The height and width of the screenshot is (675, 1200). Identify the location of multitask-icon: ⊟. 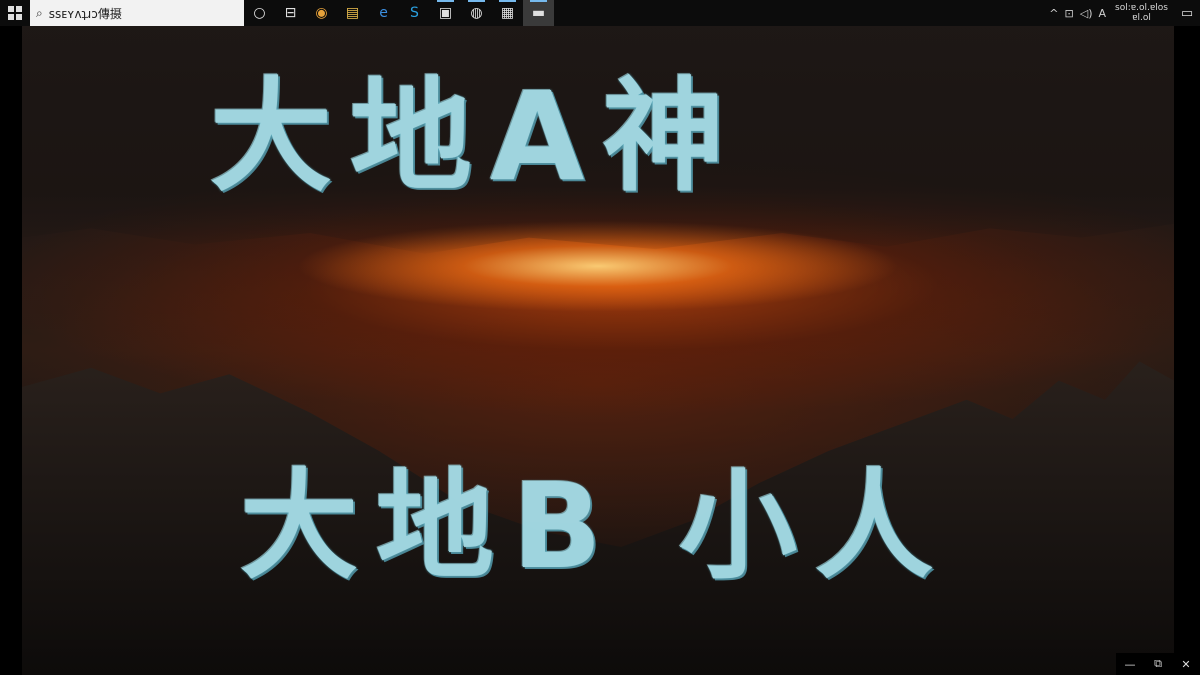
(290, 13).